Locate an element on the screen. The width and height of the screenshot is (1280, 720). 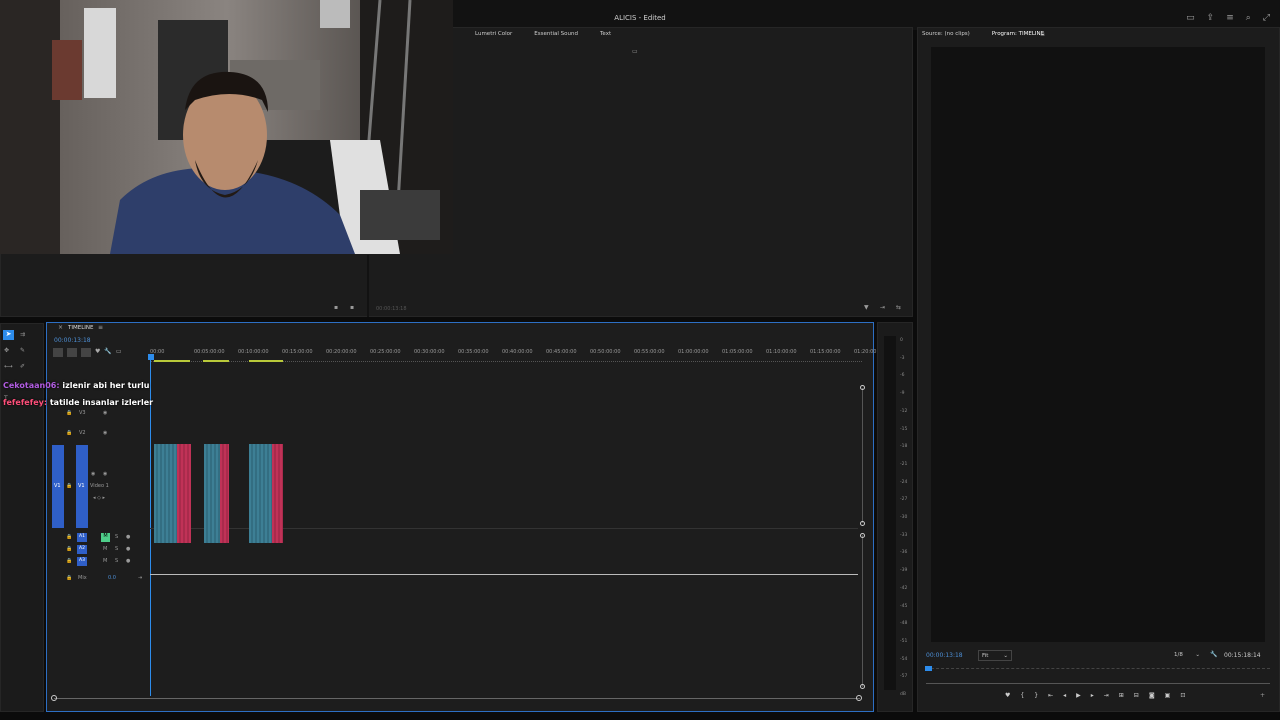
marker-icon: ♥ is located at coordinates (1007, 695).